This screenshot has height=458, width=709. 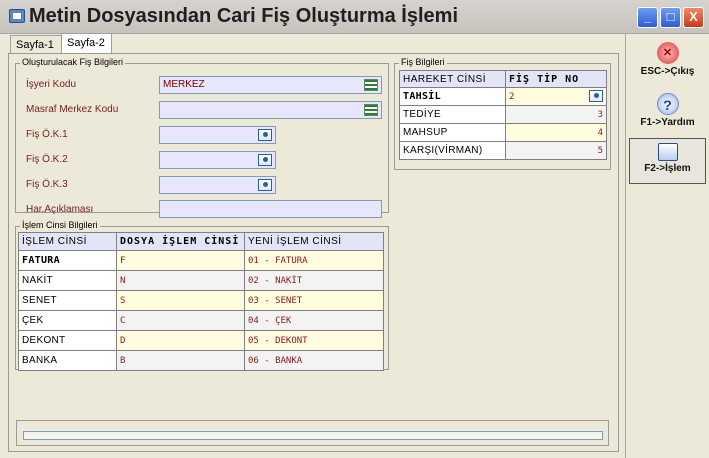 I want to click on help-button: ? F1->Yardım, so click(x=667, y=112).